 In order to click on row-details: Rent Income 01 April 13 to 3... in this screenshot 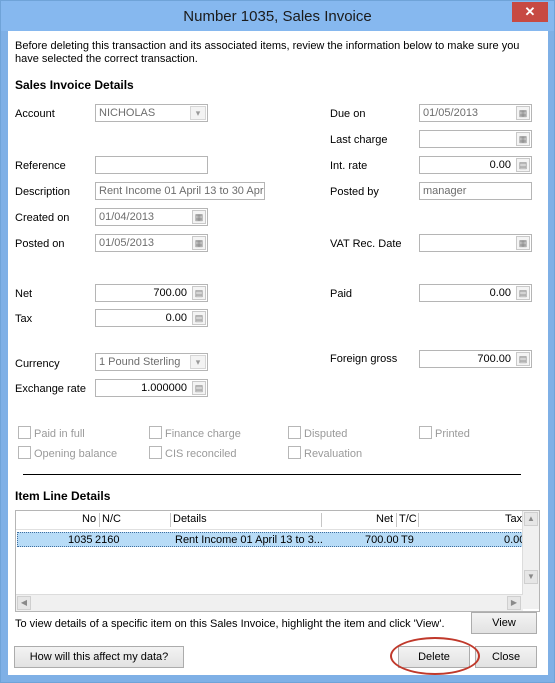, I will do `click(249, 540)`.